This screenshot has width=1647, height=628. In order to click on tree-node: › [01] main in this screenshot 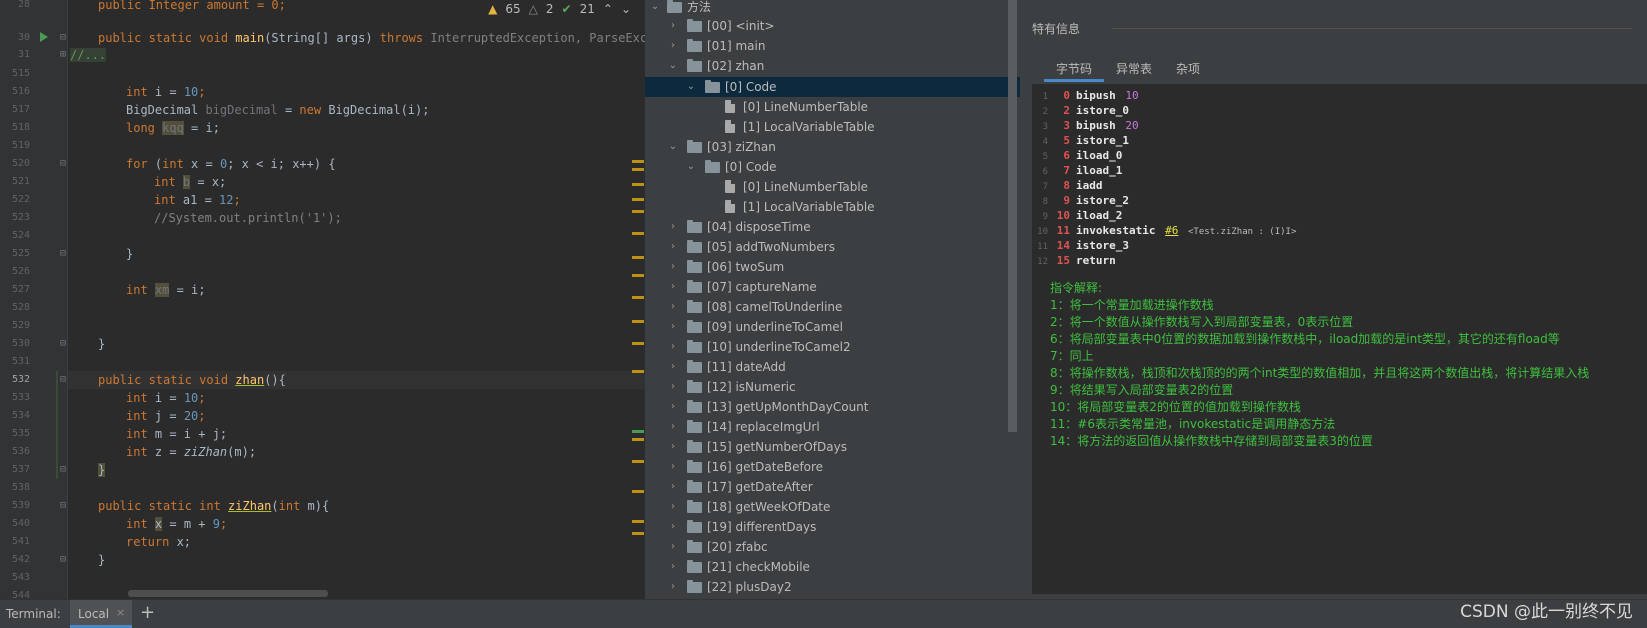, I will do `click(832, 46)`.